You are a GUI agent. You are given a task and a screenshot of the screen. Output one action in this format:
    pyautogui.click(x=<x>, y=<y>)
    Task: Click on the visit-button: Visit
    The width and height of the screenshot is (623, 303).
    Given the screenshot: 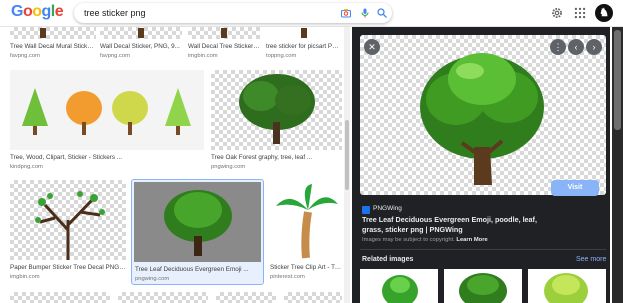 What is the action you would take?
    pyautogui.click(x=575, y=188)
    